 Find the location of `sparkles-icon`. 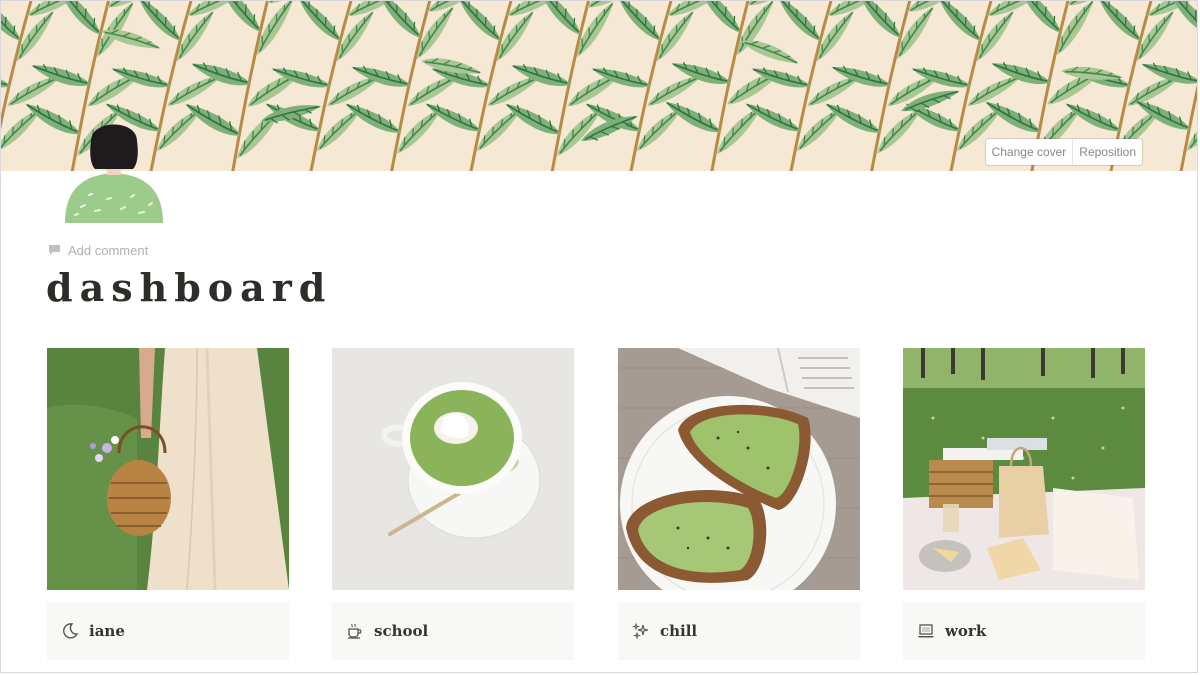

sparkles-icon is located at coordinates (640, 631).